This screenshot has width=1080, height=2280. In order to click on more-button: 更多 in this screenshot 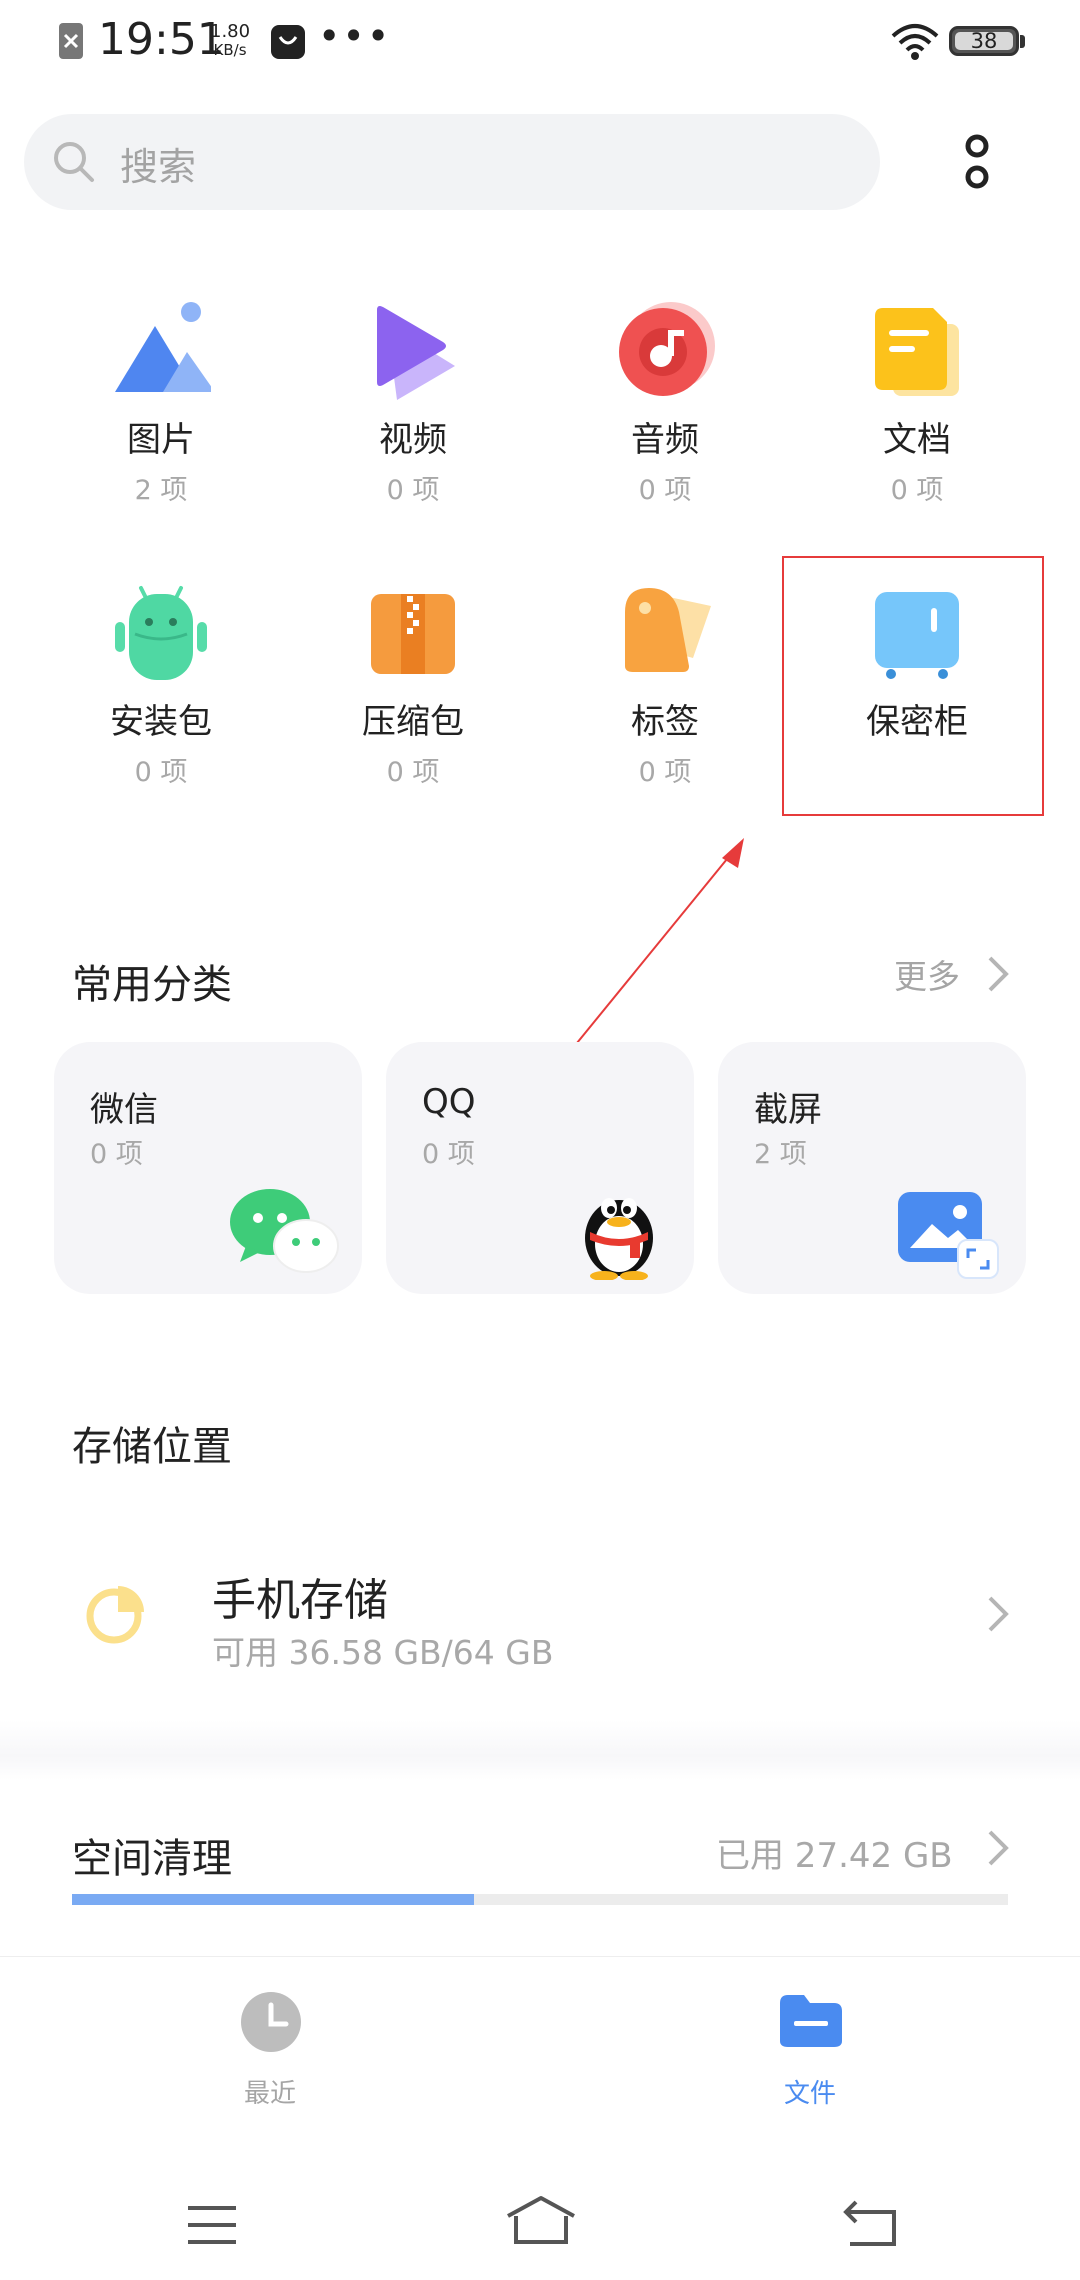, I will do `click(927, 974)`.